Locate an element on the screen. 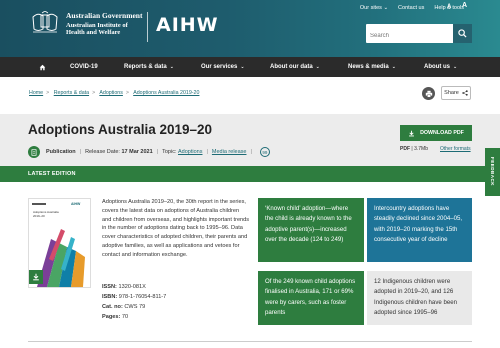 The image size is (500, 348). nav-label: About us is located at coordinates (437, 67).